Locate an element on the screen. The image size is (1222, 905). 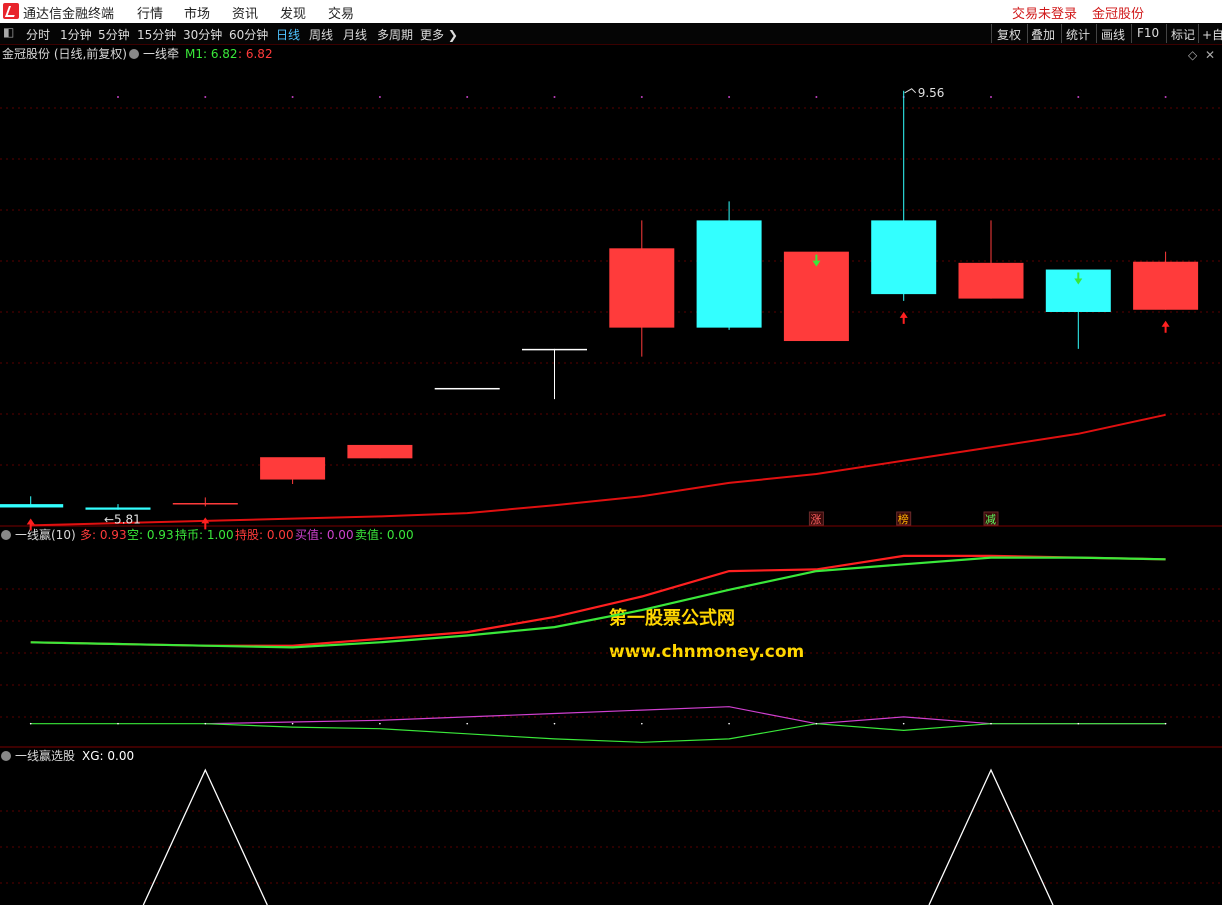
watermark-title: 第一股票公式网 is located at coordinates (672, 618).